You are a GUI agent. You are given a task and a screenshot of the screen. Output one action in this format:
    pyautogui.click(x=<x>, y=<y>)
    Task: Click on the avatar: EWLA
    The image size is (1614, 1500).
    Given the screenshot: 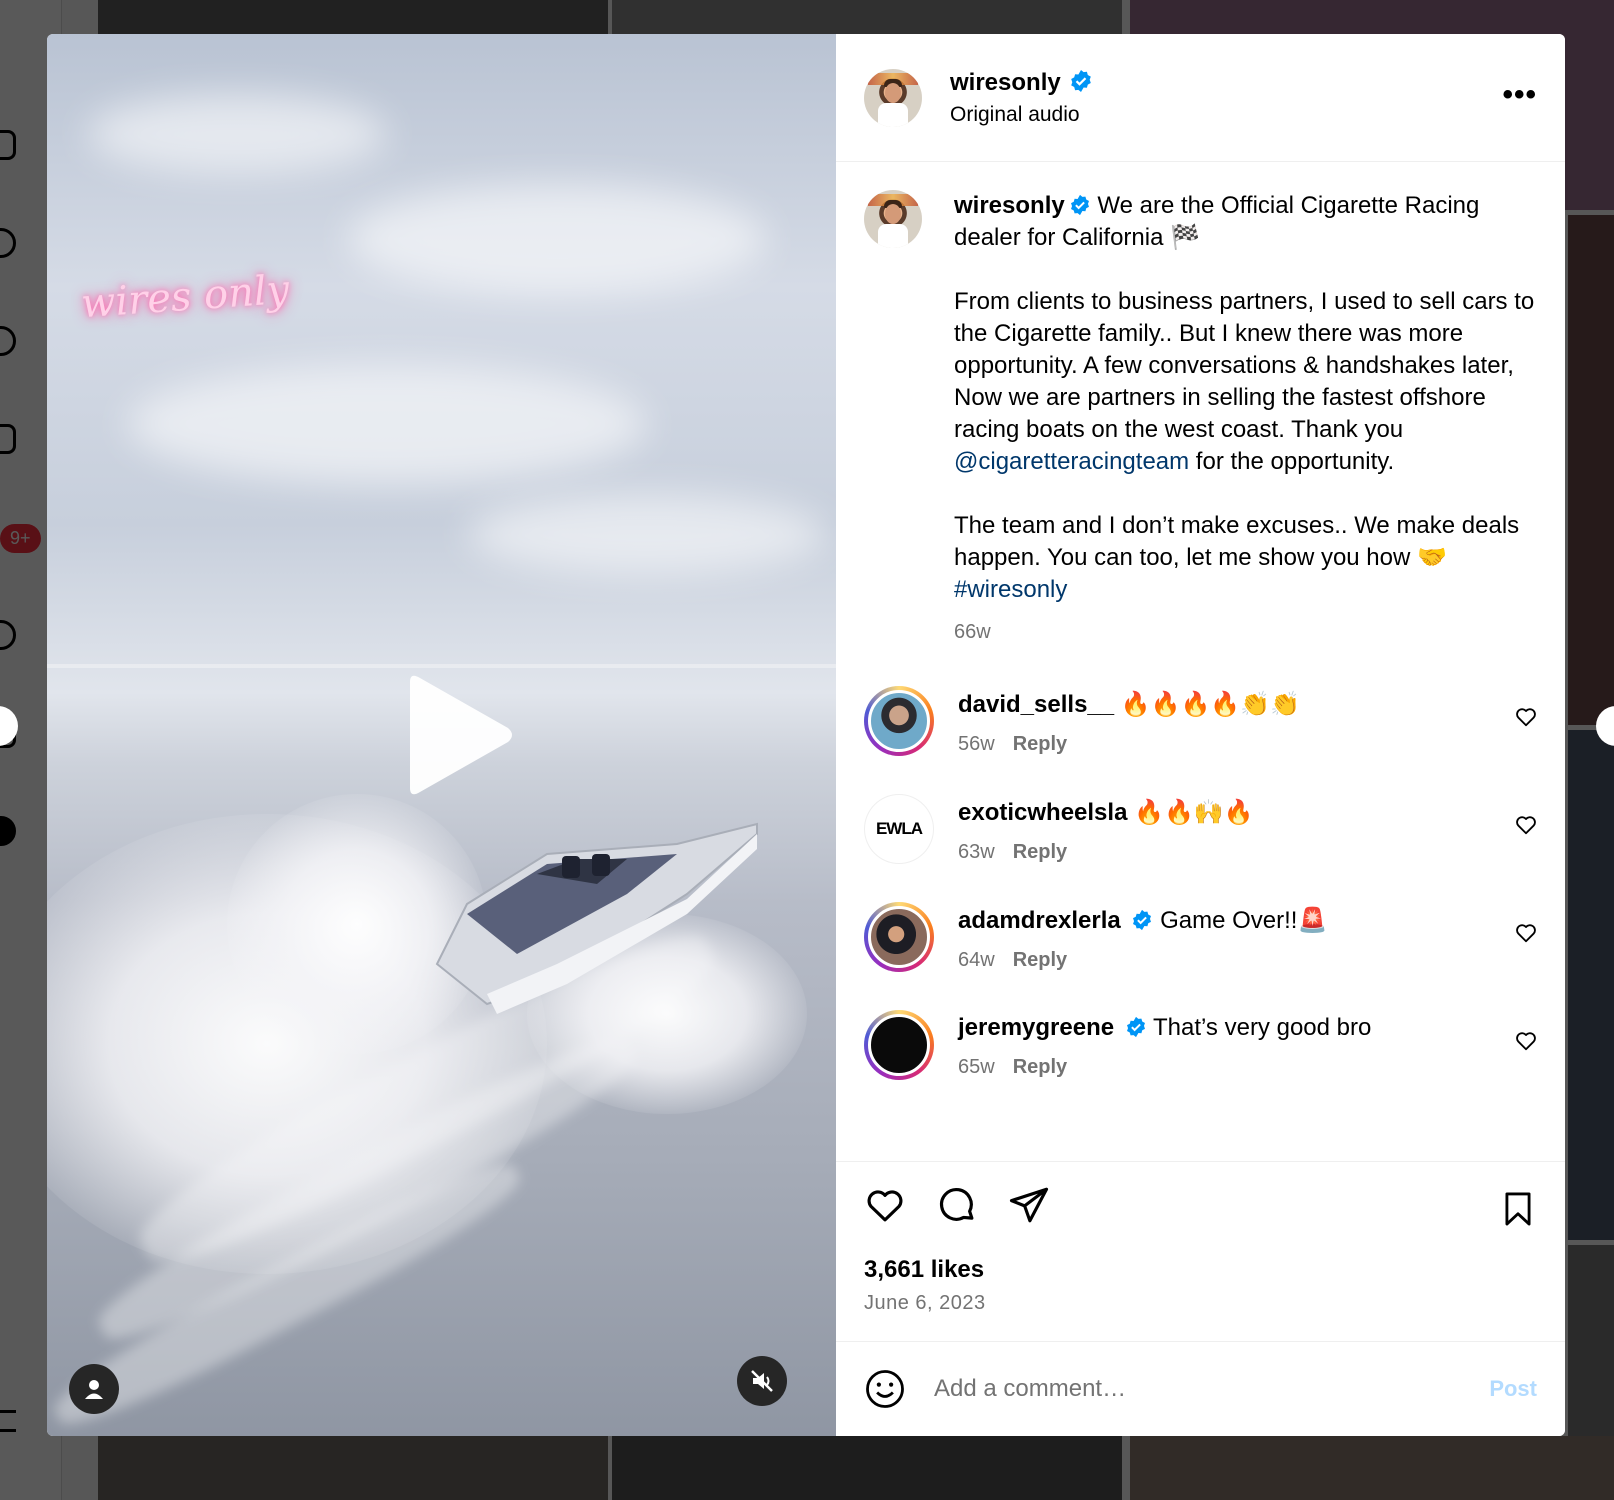 What is the action you would take?
    pyautogui.click(x=899, y=829)
    